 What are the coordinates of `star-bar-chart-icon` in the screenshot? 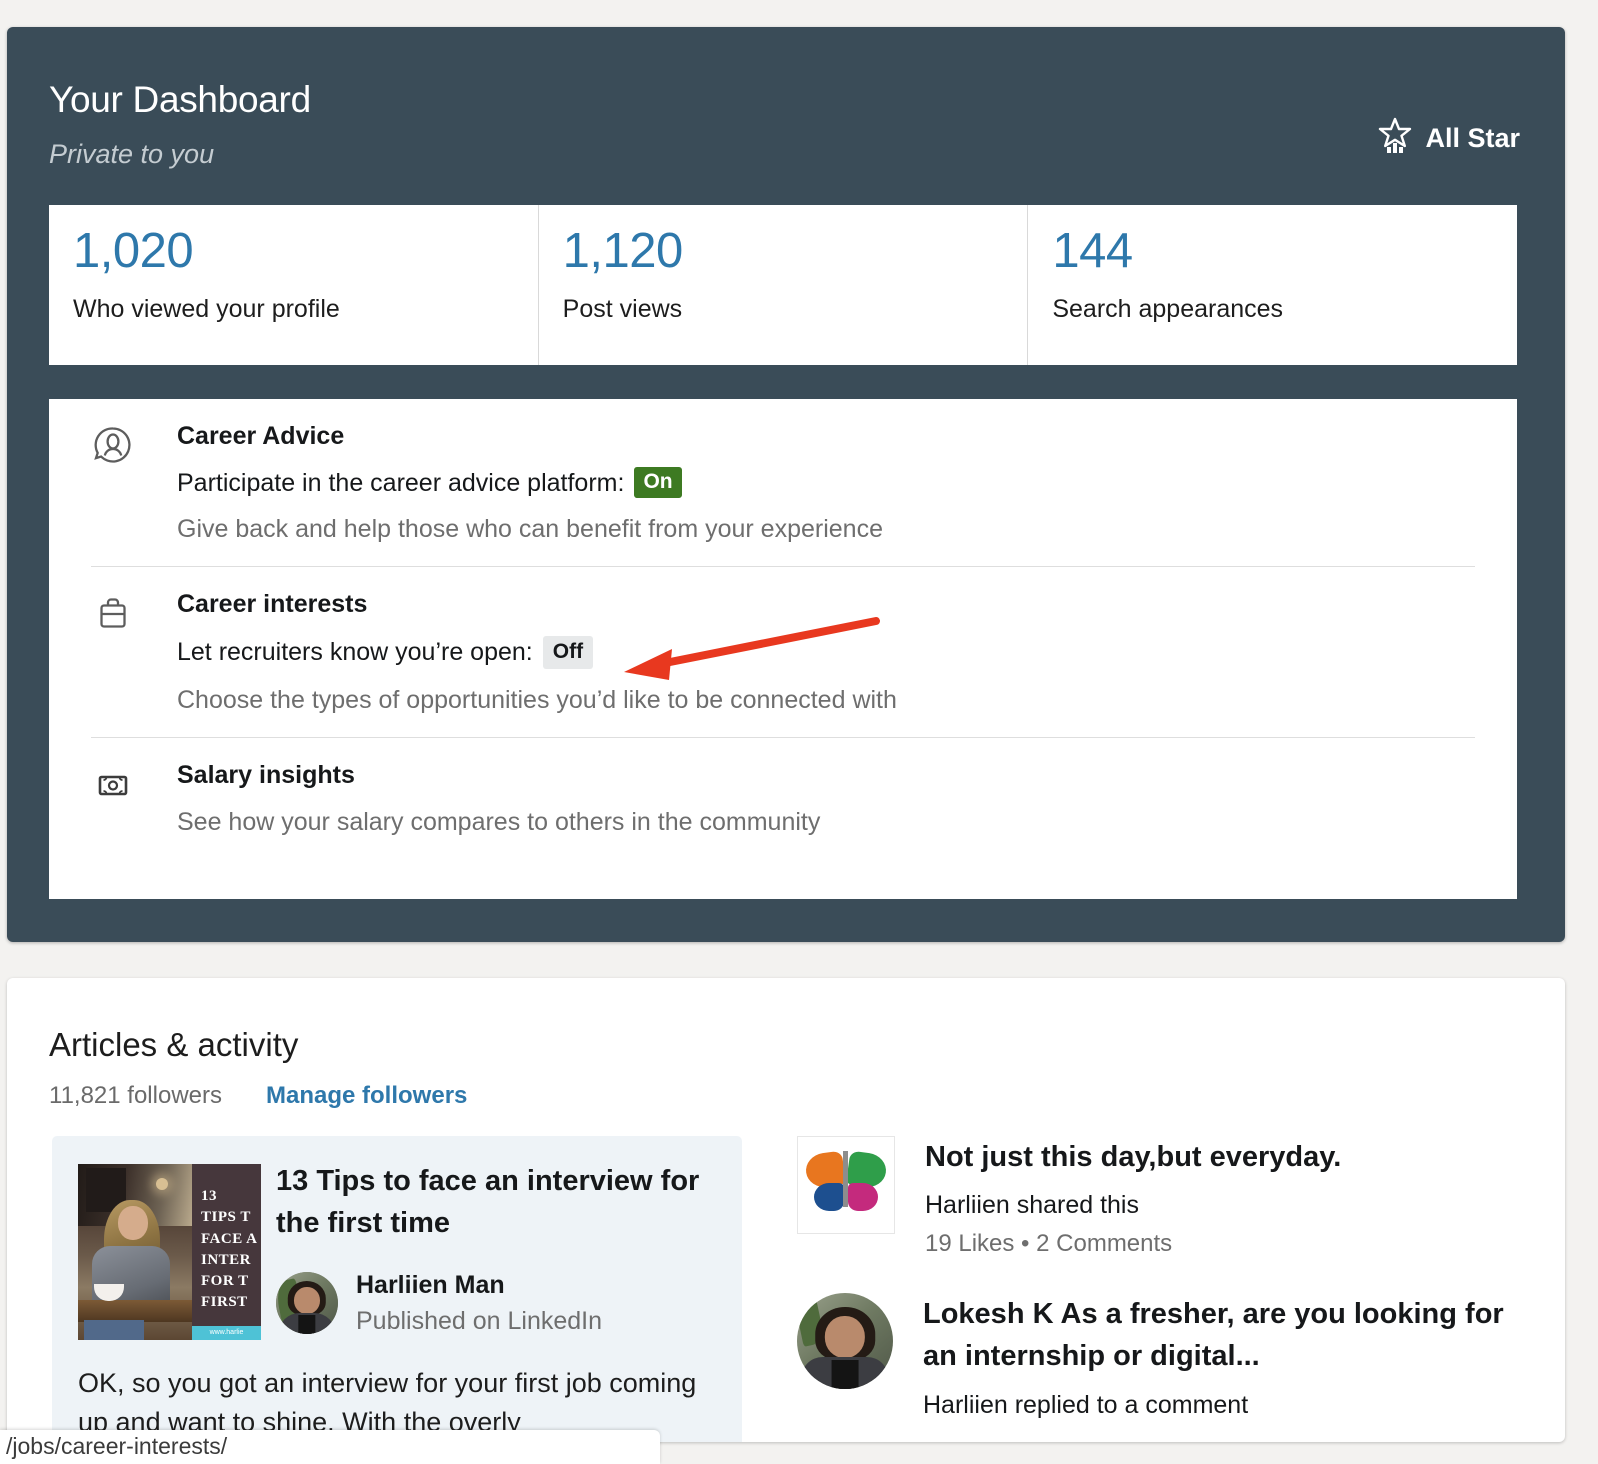 It's located at (1395, 138).